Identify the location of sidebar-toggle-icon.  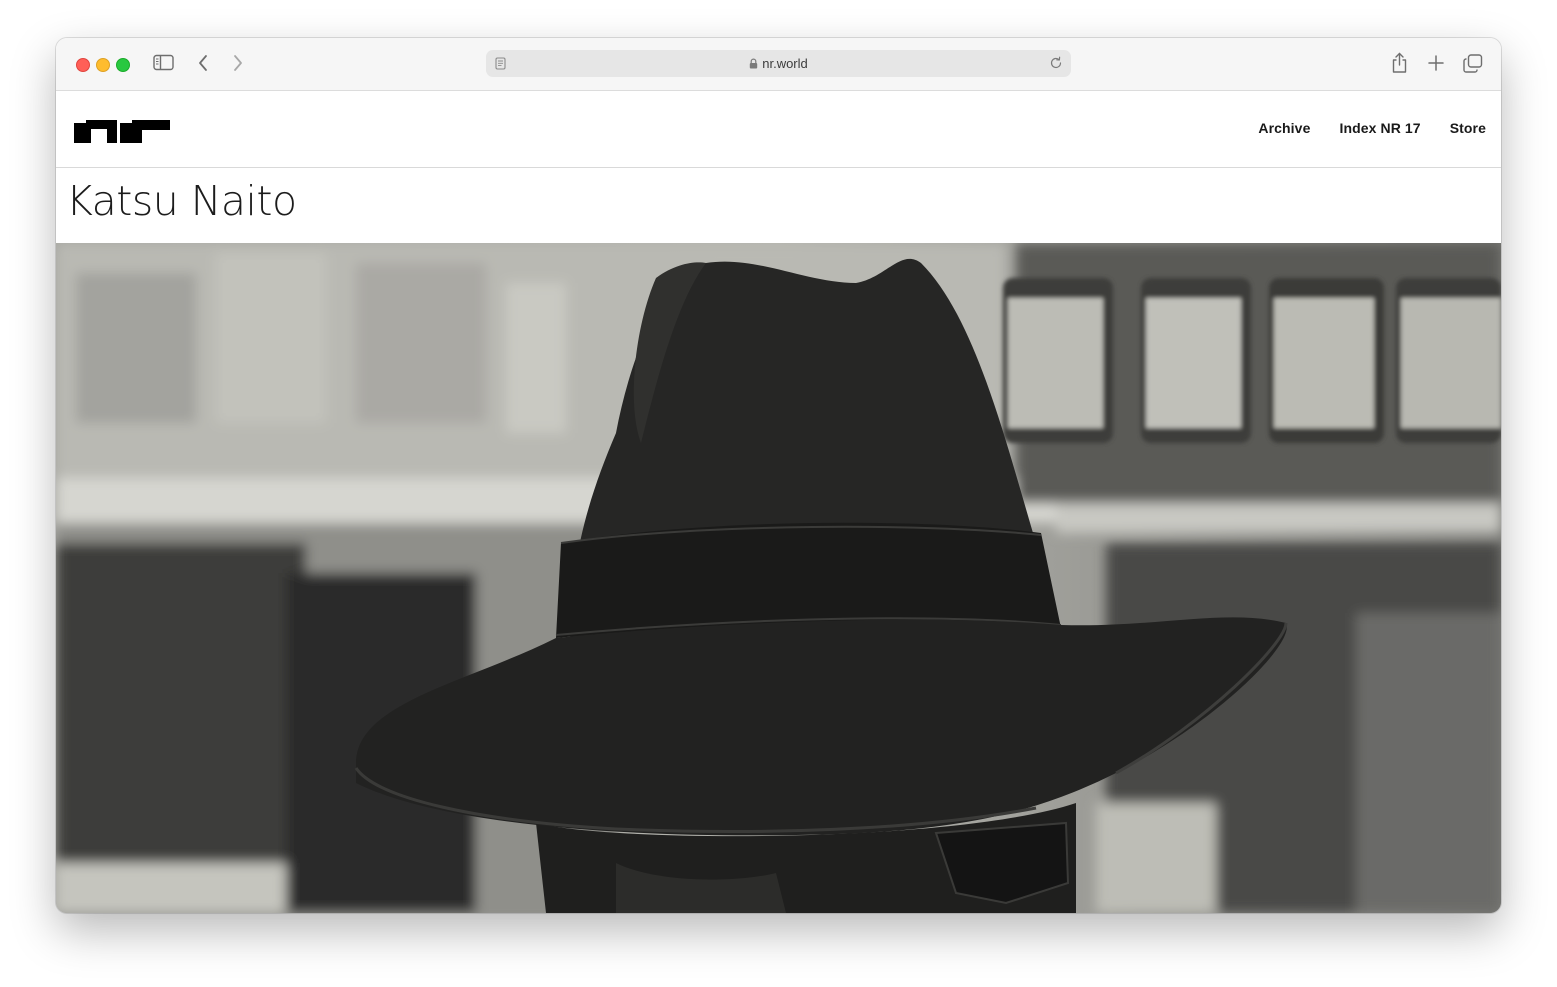
(163, 62).